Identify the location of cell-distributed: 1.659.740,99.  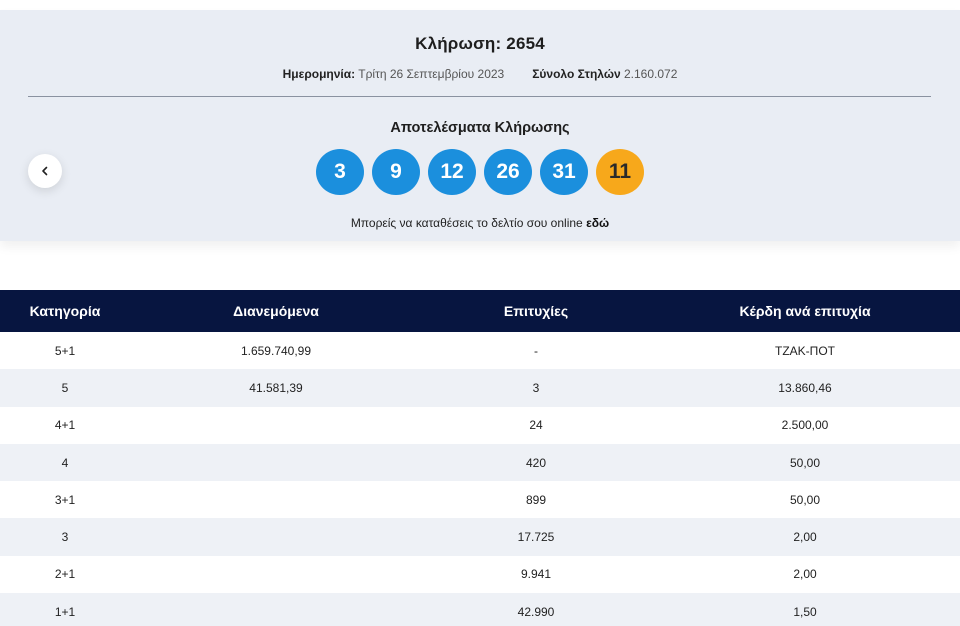
(276, 350).